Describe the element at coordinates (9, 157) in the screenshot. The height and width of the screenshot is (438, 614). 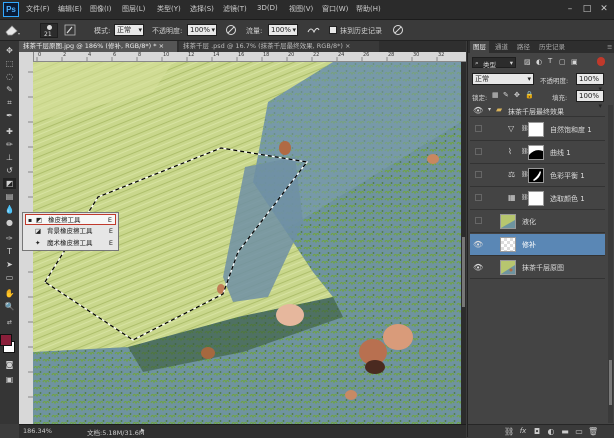
I see `clone-stamp-tool-icon: ⊥` at that location.